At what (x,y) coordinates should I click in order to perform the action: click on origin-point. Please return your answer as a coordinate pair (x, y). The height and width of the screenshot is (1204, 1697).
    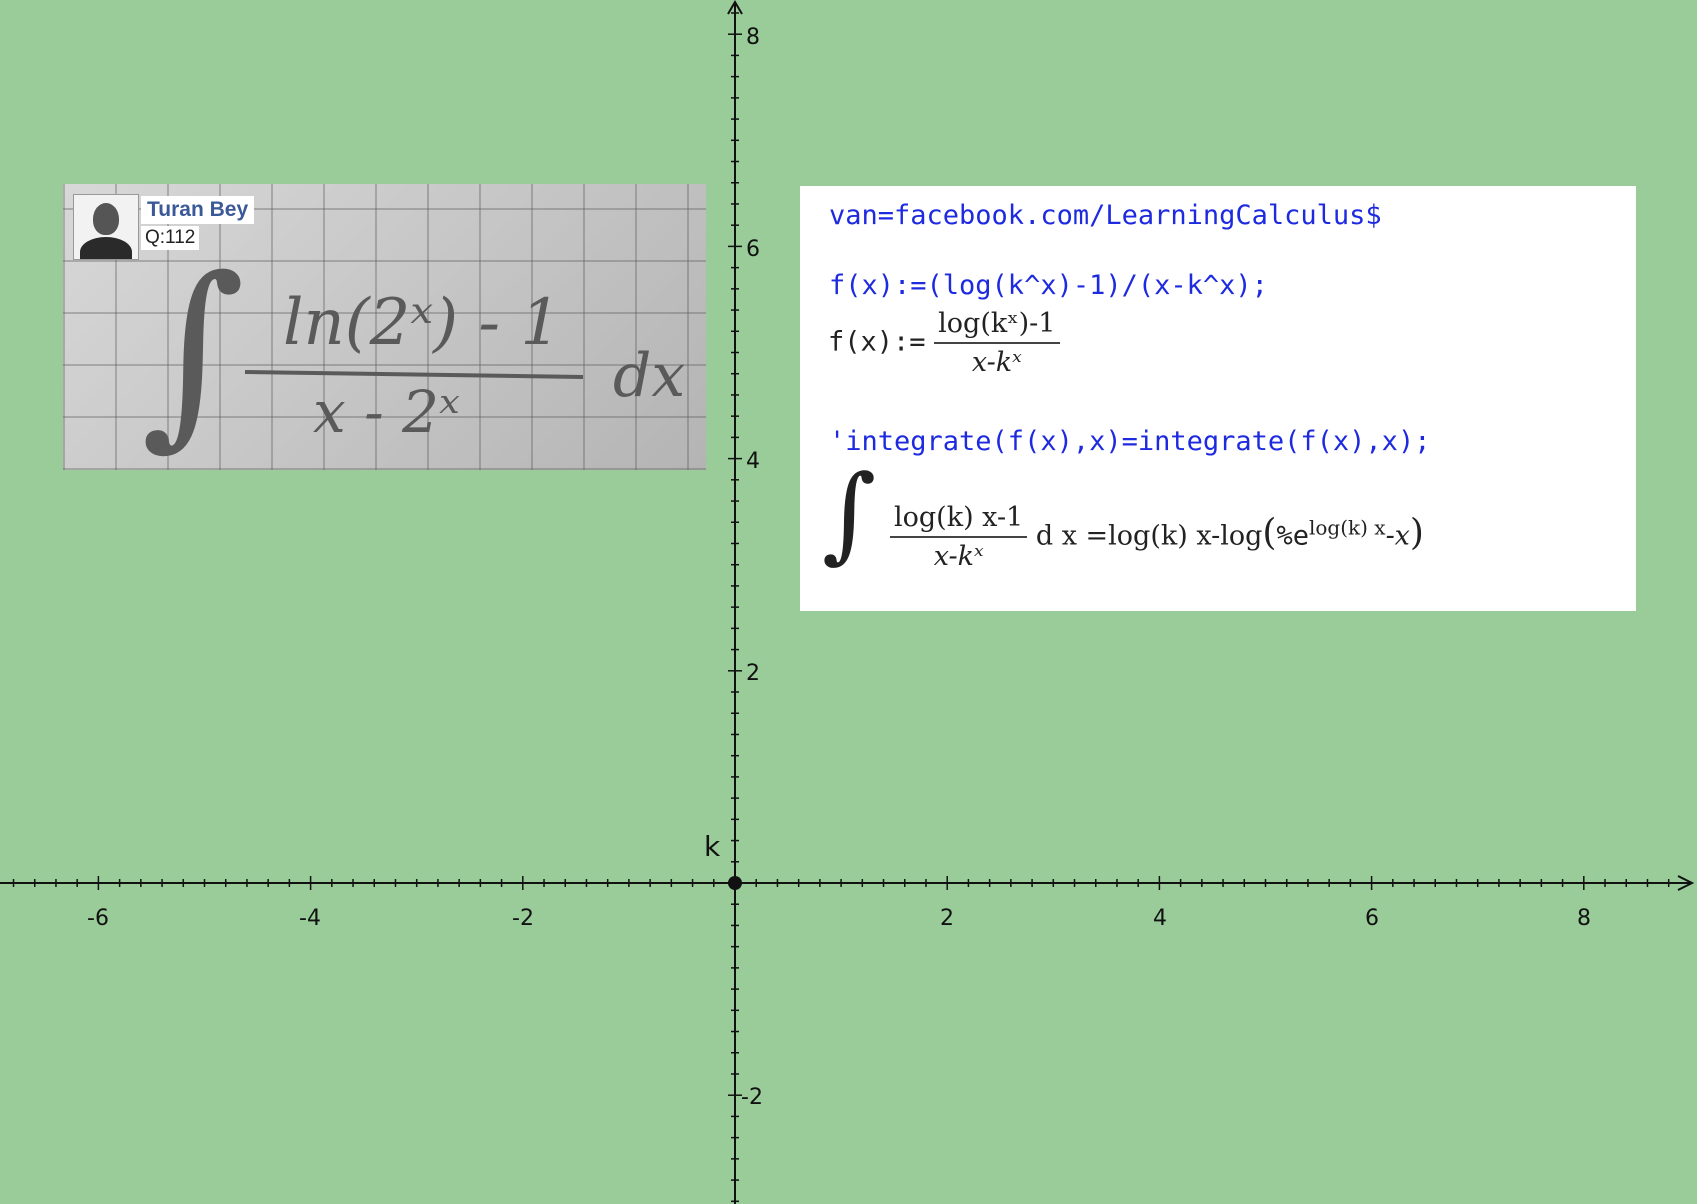
    Looking at the image, I should click on (735, 883).